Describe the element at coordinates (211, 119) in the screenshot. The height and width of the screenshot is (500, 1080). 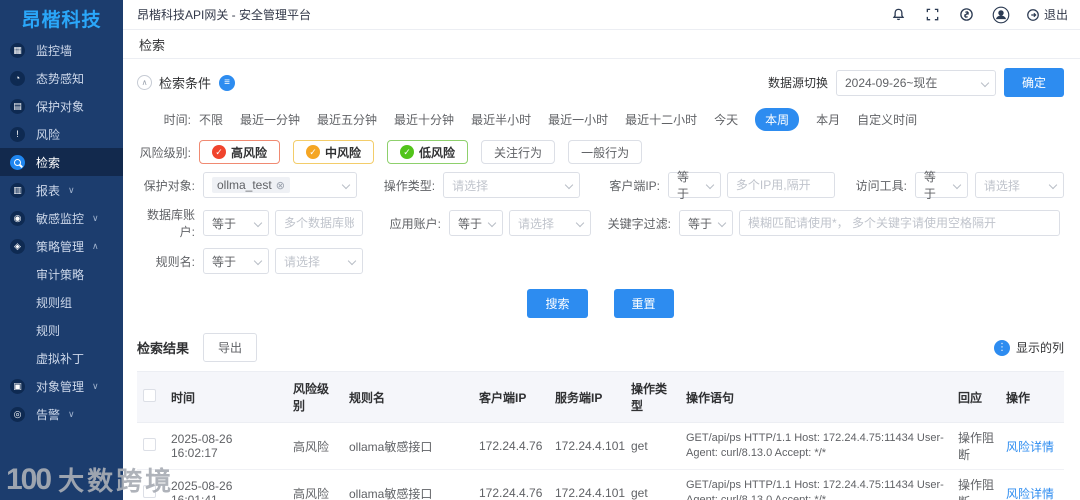
I see `time-option-unlimited: 不限` at that location.